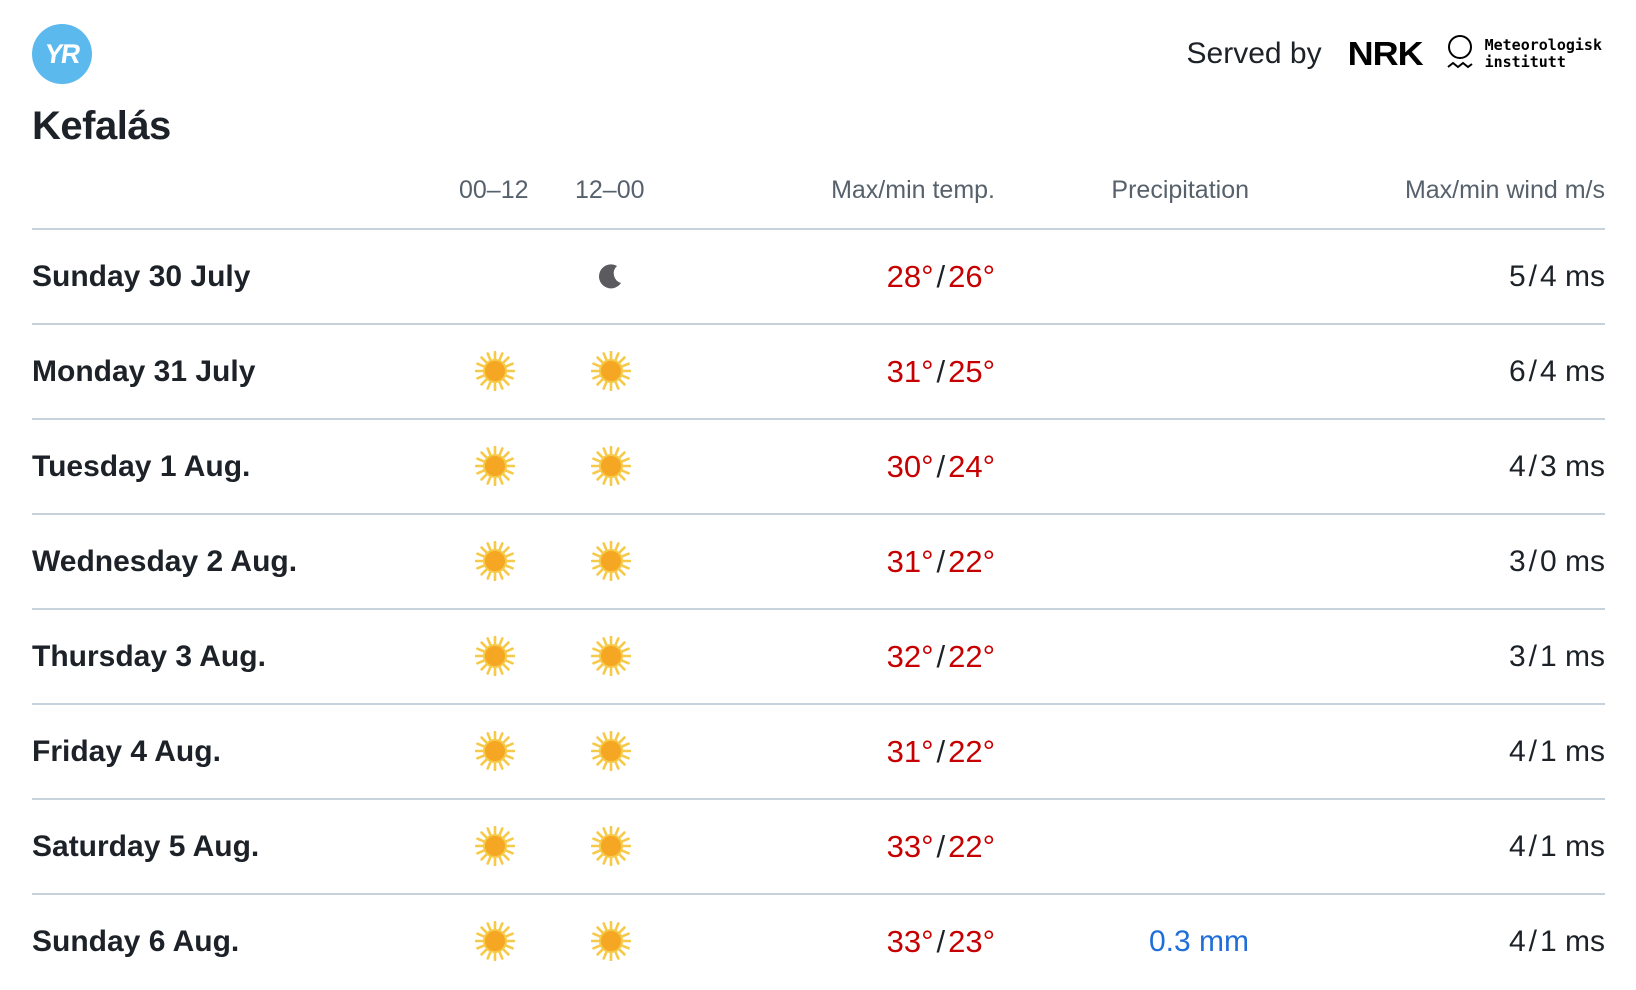  I want to click on precipitation: 0.3 mm, so click(1198, 941).